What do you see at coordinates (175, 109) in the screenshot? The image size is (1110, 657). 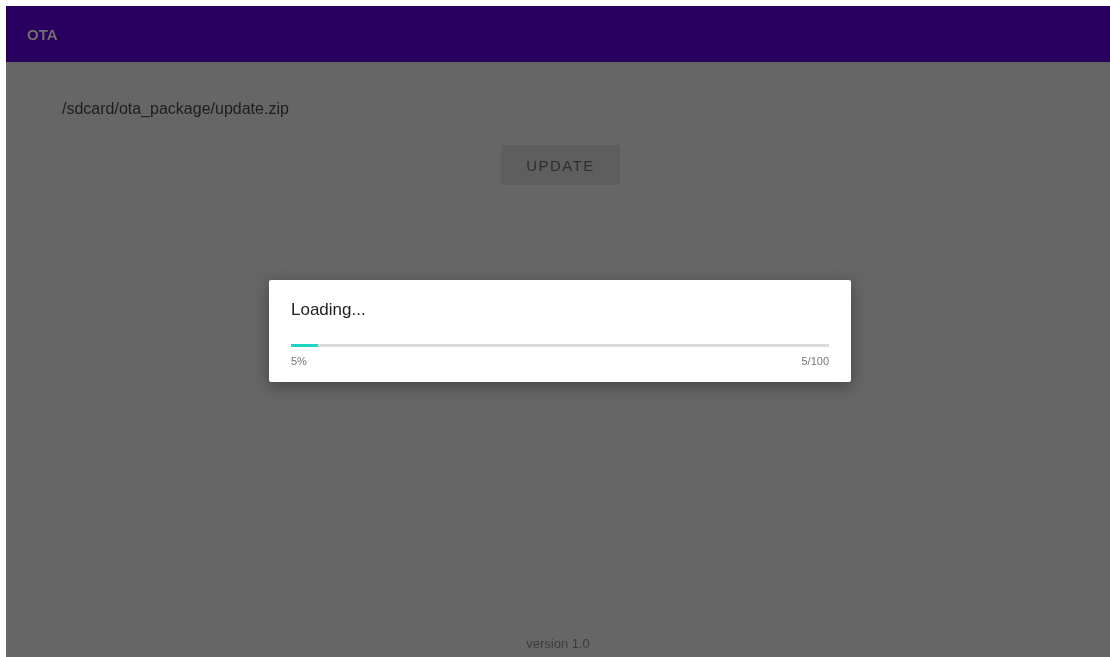 I see `file-path: /sdcard/ota_package/update.zip` at bounding box center [175, 109].